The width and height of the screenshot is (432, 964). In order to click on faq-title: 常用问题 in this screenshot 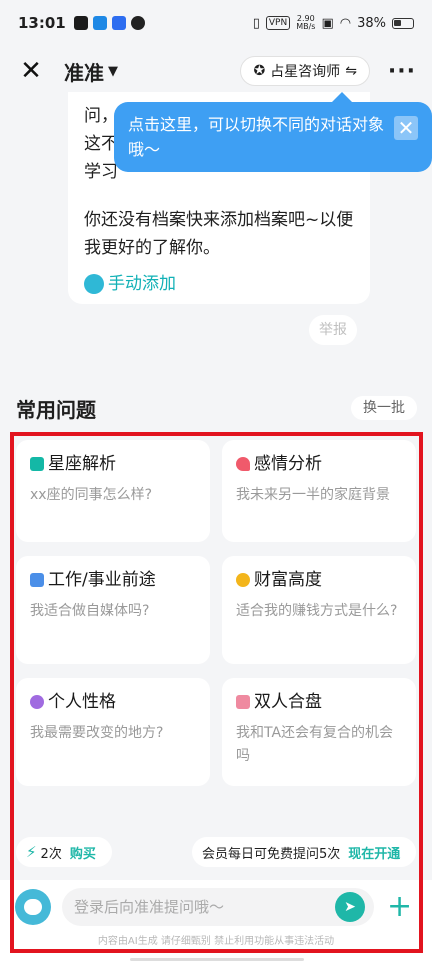, I will do `click(56, 410)`.